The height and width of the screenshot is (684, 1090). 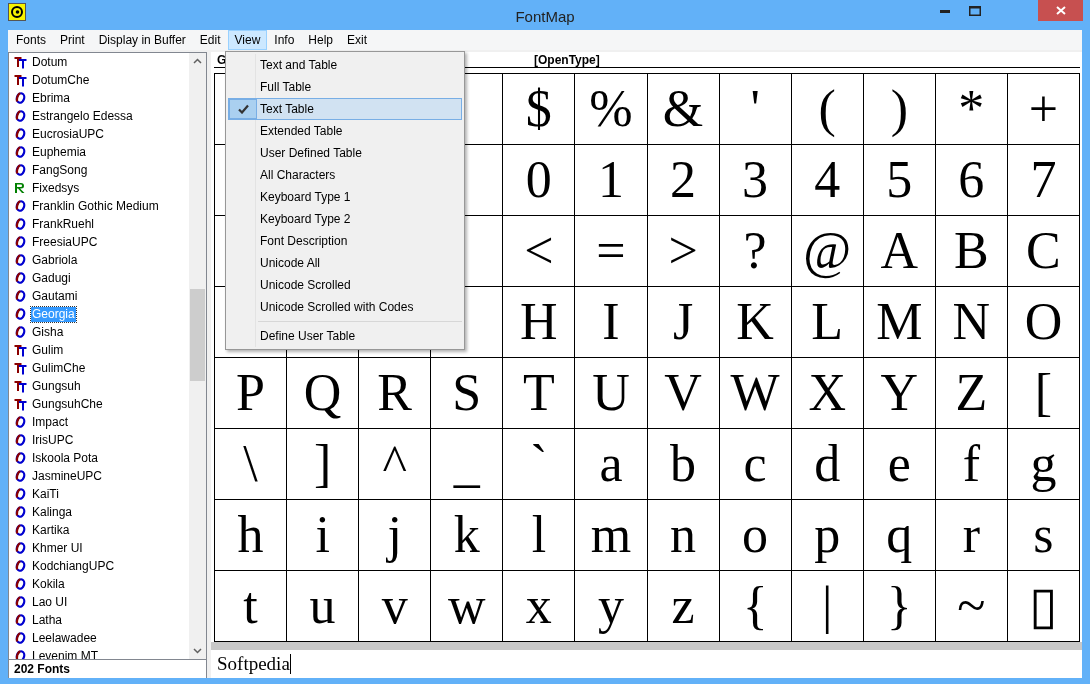 What do you see at coordinates (611, 109) in the screenshot?
I see `glyph-cell: %` at bounding box center [611, 109].